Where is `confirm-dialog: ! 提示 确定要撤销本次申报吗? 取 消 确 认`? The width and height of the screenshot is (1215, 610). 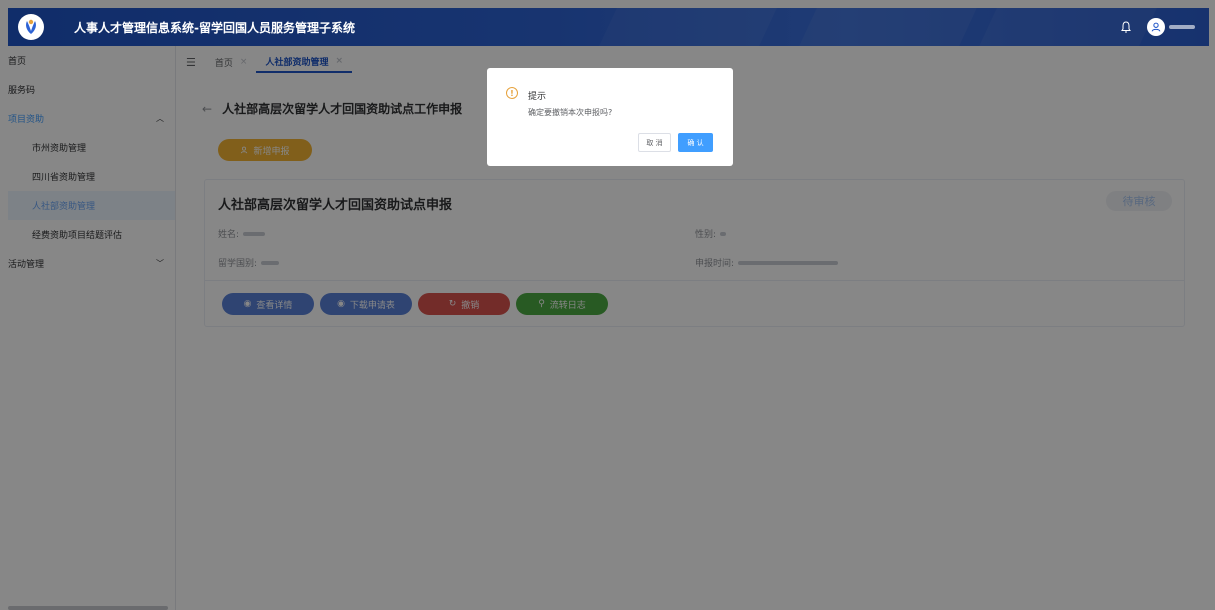
confirm-dialog: ! 提示 确定要撤销本次申报吗? 取 消 确 认 is located at coordinates (610, 117).